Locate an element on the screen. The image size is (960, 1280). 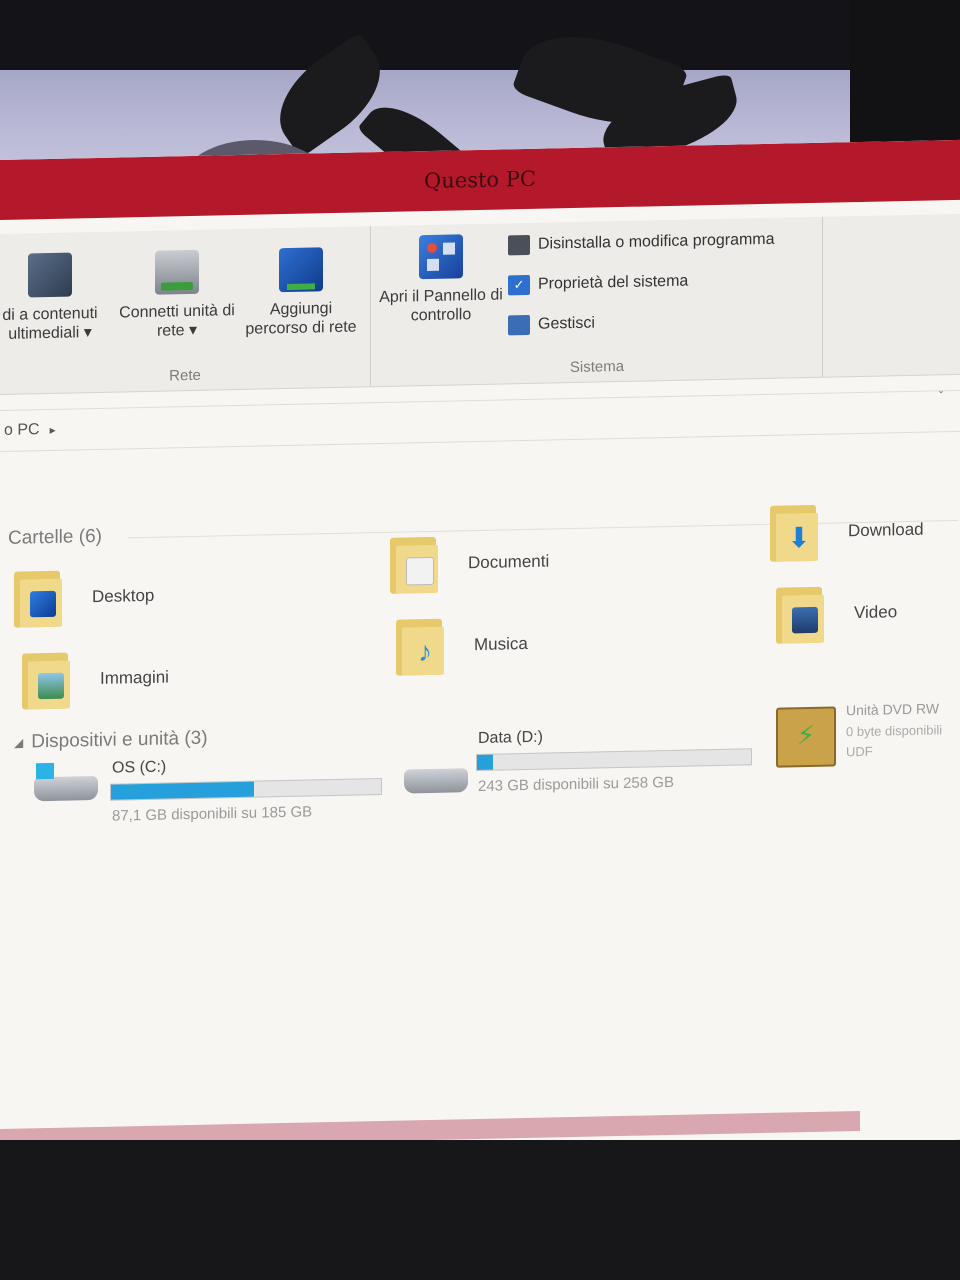
folder-label: Immagini is located at coordinates (134, 677).